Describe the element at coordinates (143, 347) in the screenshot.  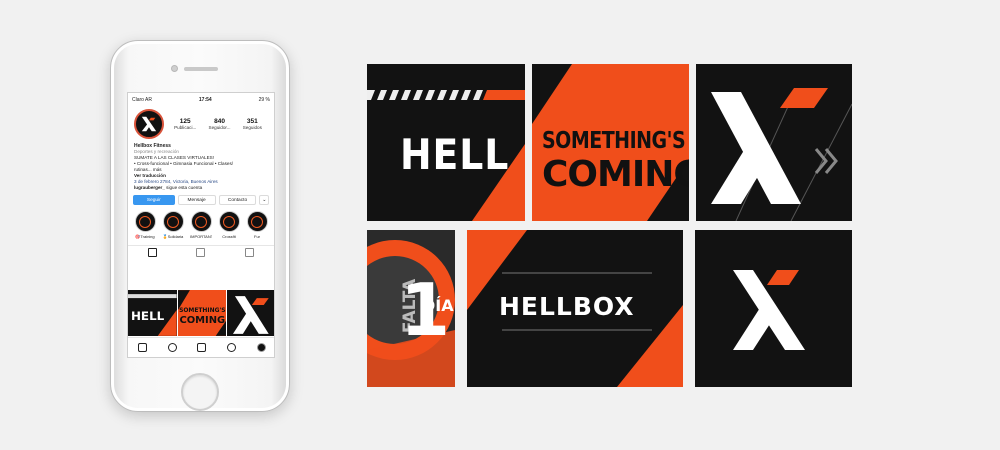
I see `home-icon` at that location.